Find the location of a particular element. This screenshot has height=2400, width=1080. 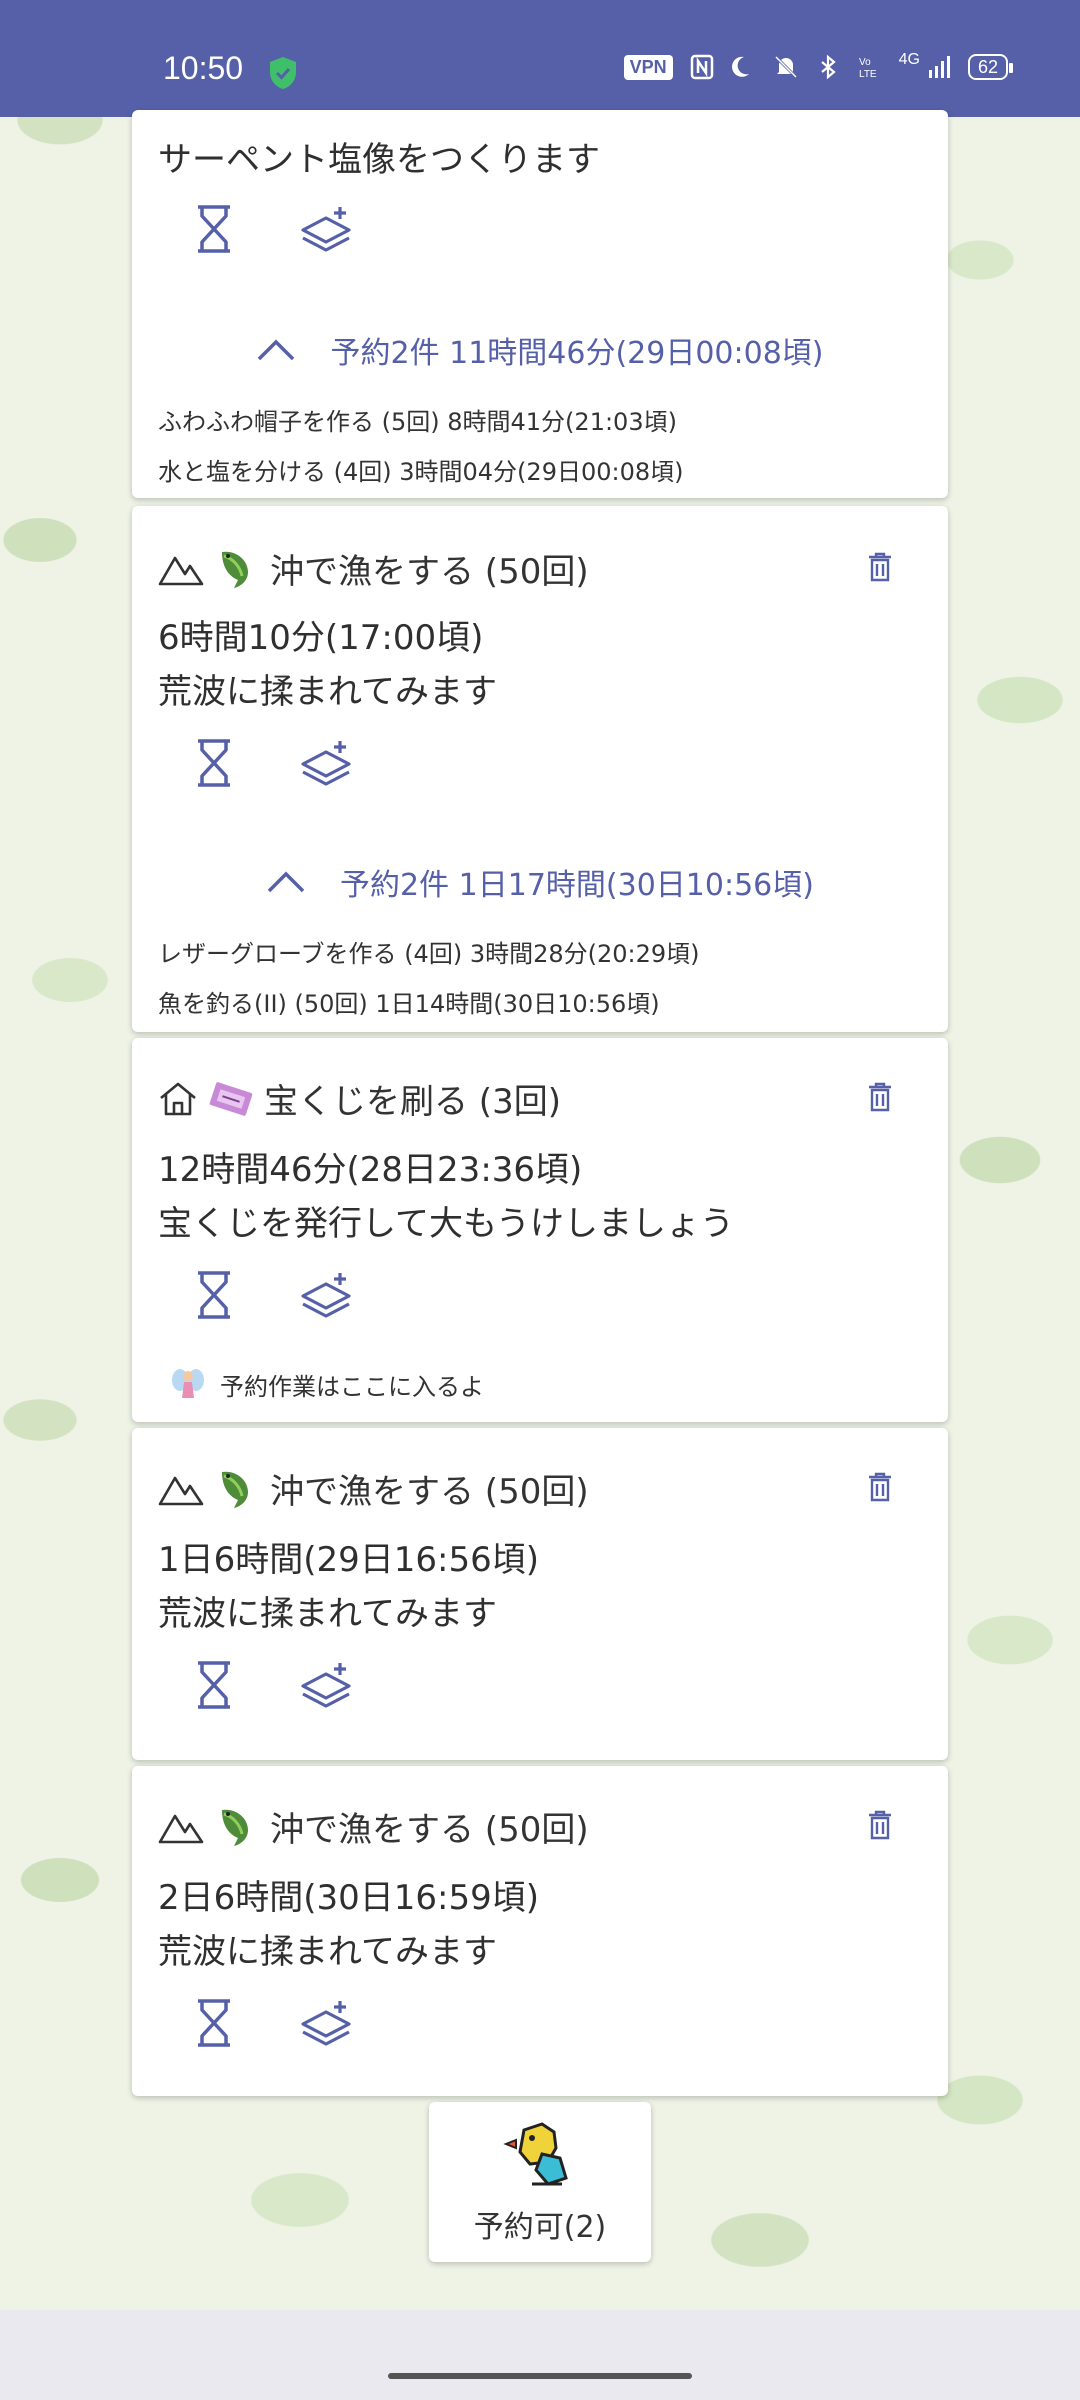

task-card: 沖で漁をする (50回) 1日6時間(29日16:56頃) 荒波に揉まれてみます is located at coordinates (540, 1594).